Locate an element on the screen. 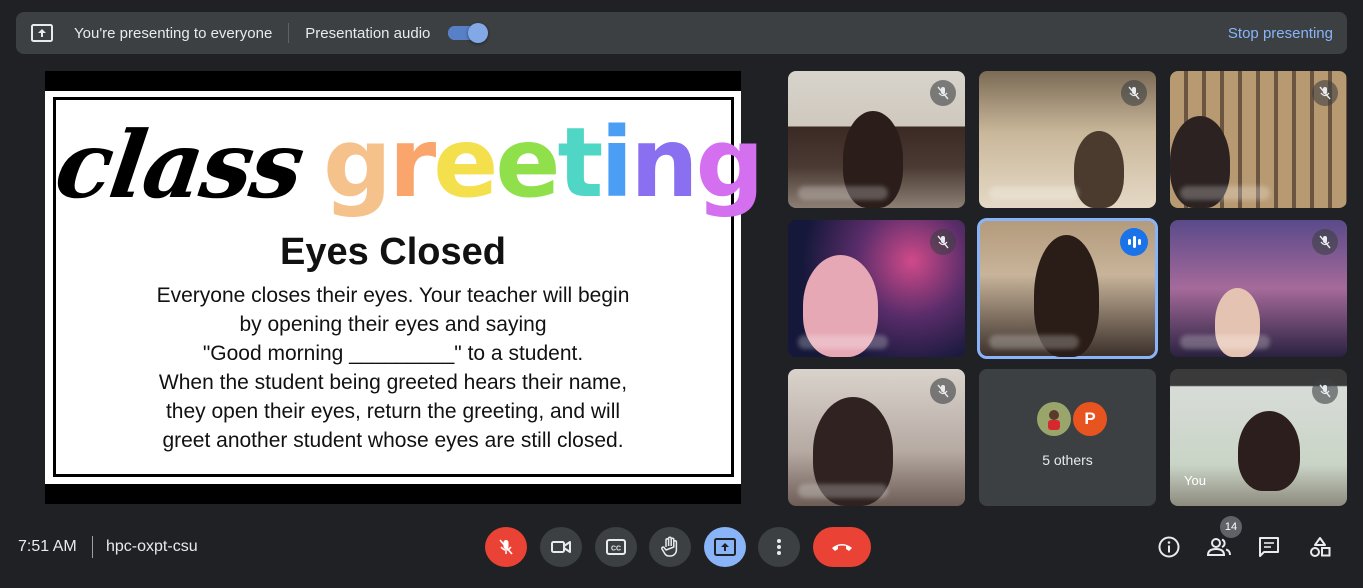  banner-divider is located at coordinates (289, 33).